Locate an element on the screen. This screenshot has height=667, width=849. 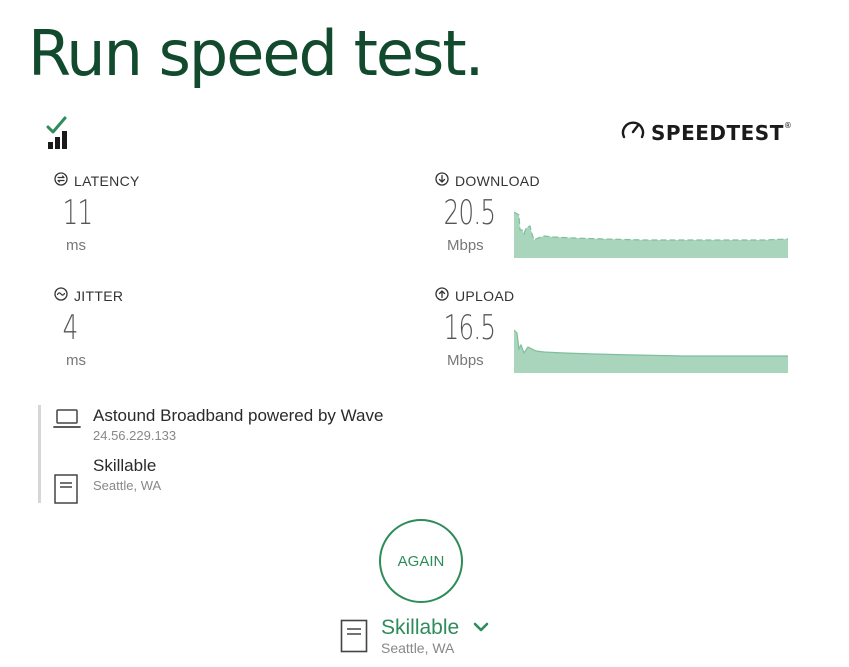
latency-value: 11 is located at coordinates (77, 213).